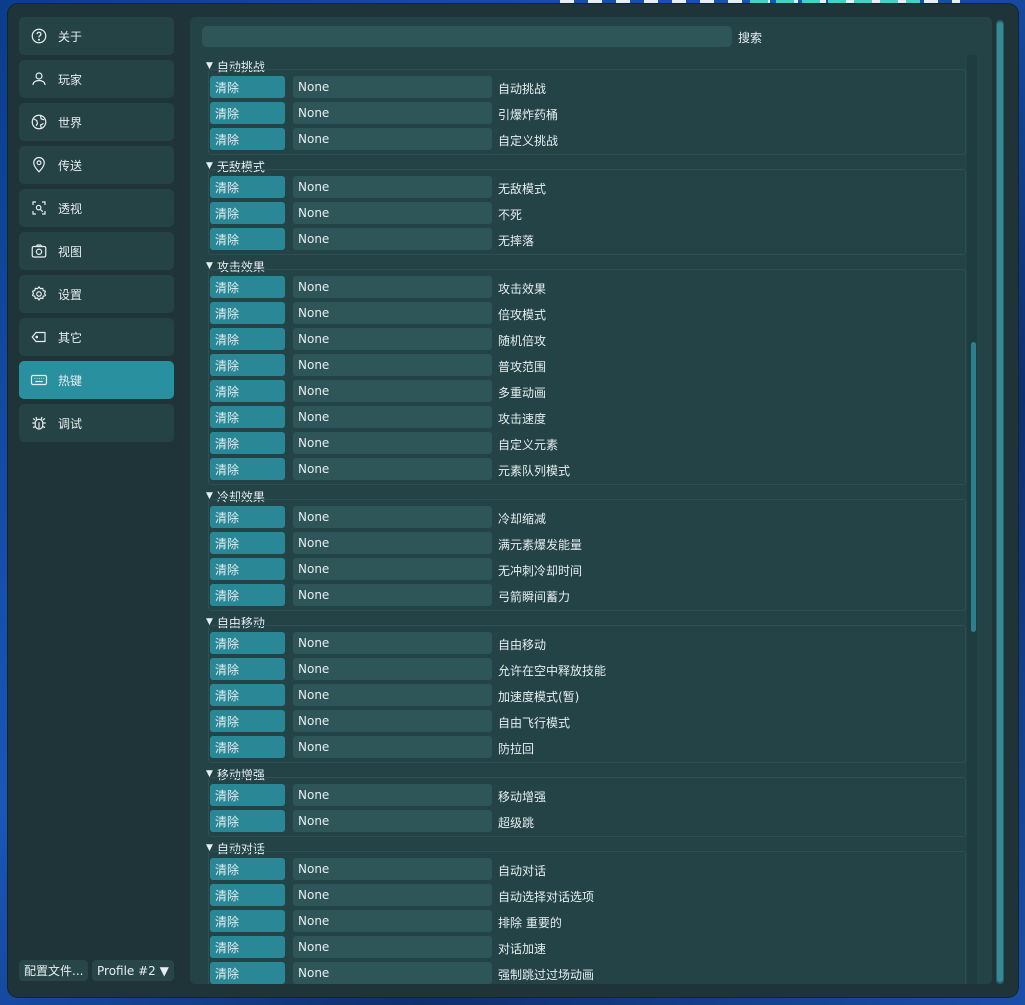 The width and height of the screenshot is (1025, 1005). Describe the element at coordinates (522, 341) in the screenshot. I see `hotkey-label: 随机倍攻` at that location.